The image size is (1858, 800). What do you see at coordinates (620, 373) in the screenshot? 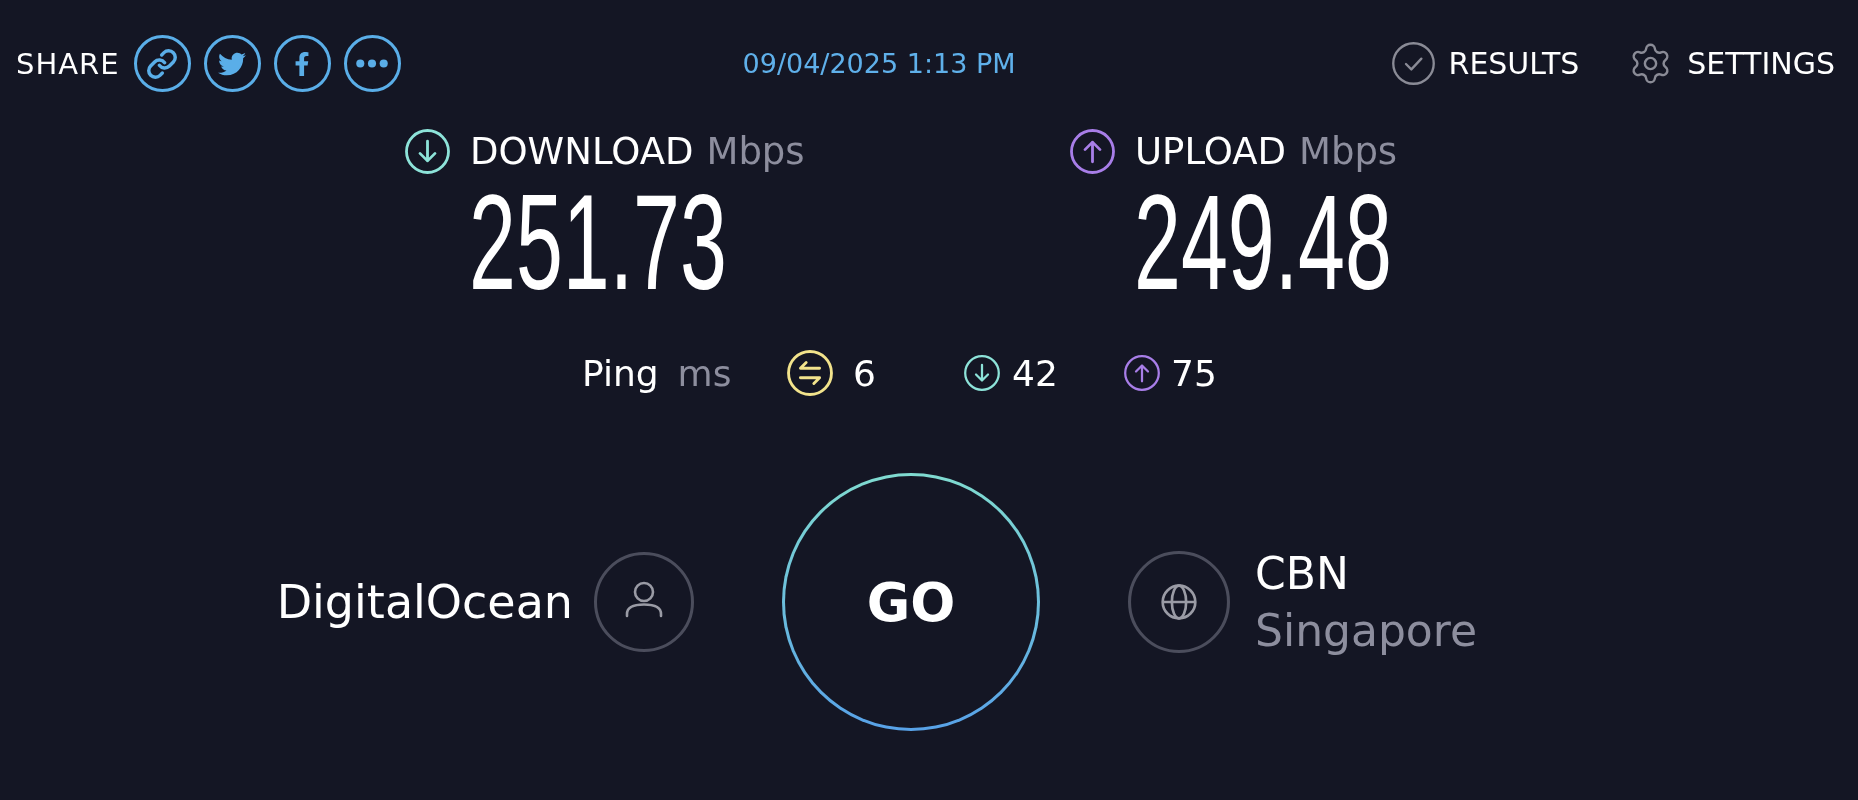
I see `ping-label: Ping` at bounding box center [620, 373].